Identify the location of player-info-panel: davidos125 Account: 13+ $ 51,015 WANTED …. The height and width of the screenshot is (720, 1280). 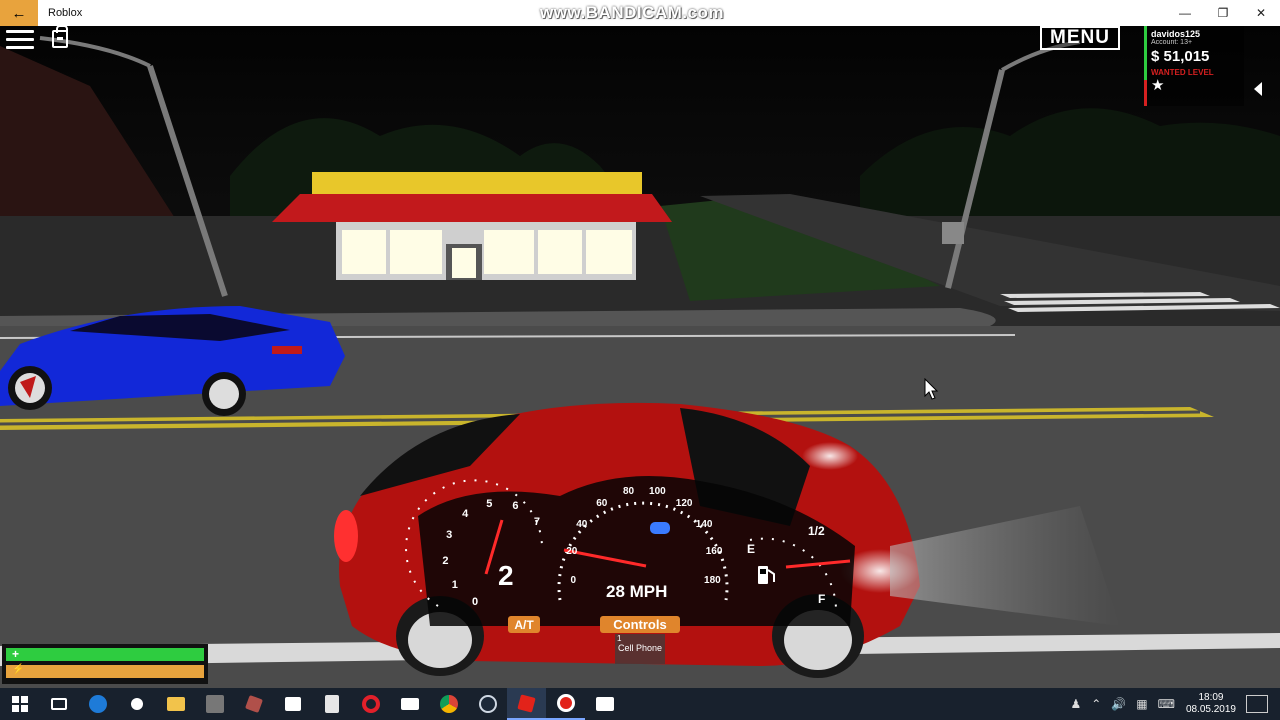
(1194, 66).